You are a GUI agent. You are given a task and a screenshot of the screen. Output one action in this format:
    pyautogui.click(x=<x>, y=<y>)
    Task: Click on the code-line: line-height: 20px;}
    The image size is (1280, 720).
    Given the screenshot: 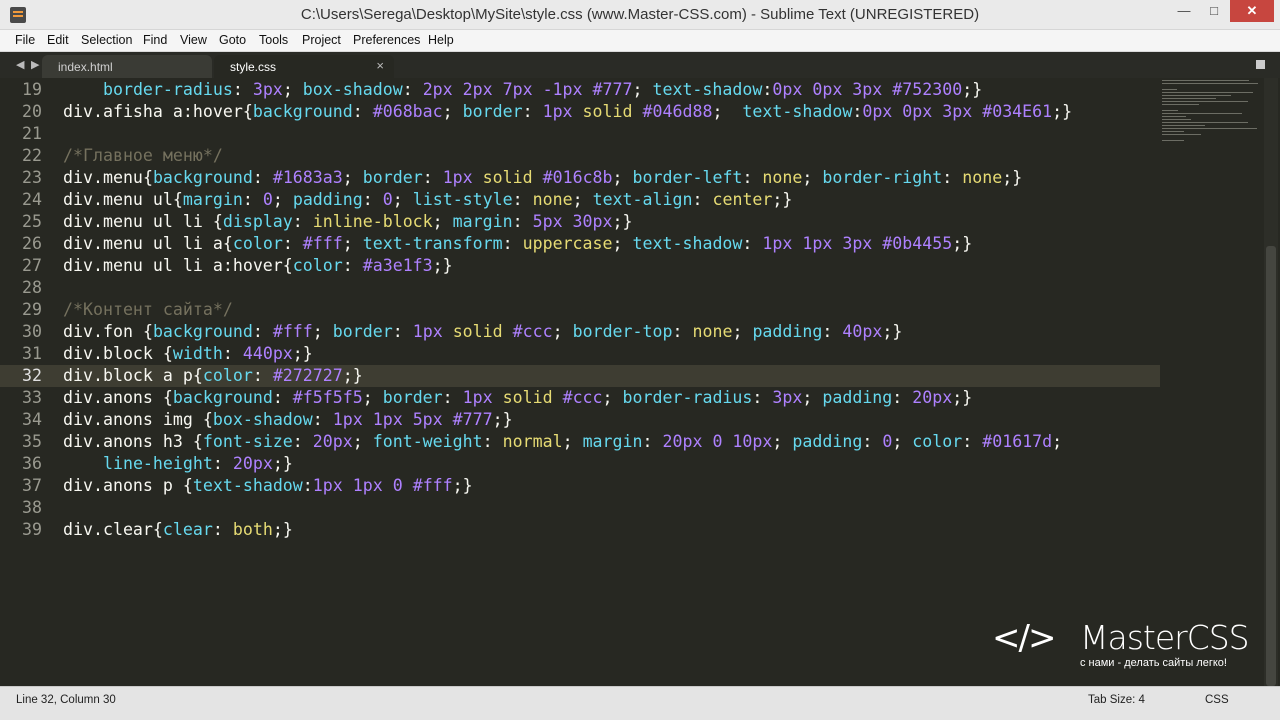 What is the action you would take?
    pyautogui.click(x=178, y=464)
    